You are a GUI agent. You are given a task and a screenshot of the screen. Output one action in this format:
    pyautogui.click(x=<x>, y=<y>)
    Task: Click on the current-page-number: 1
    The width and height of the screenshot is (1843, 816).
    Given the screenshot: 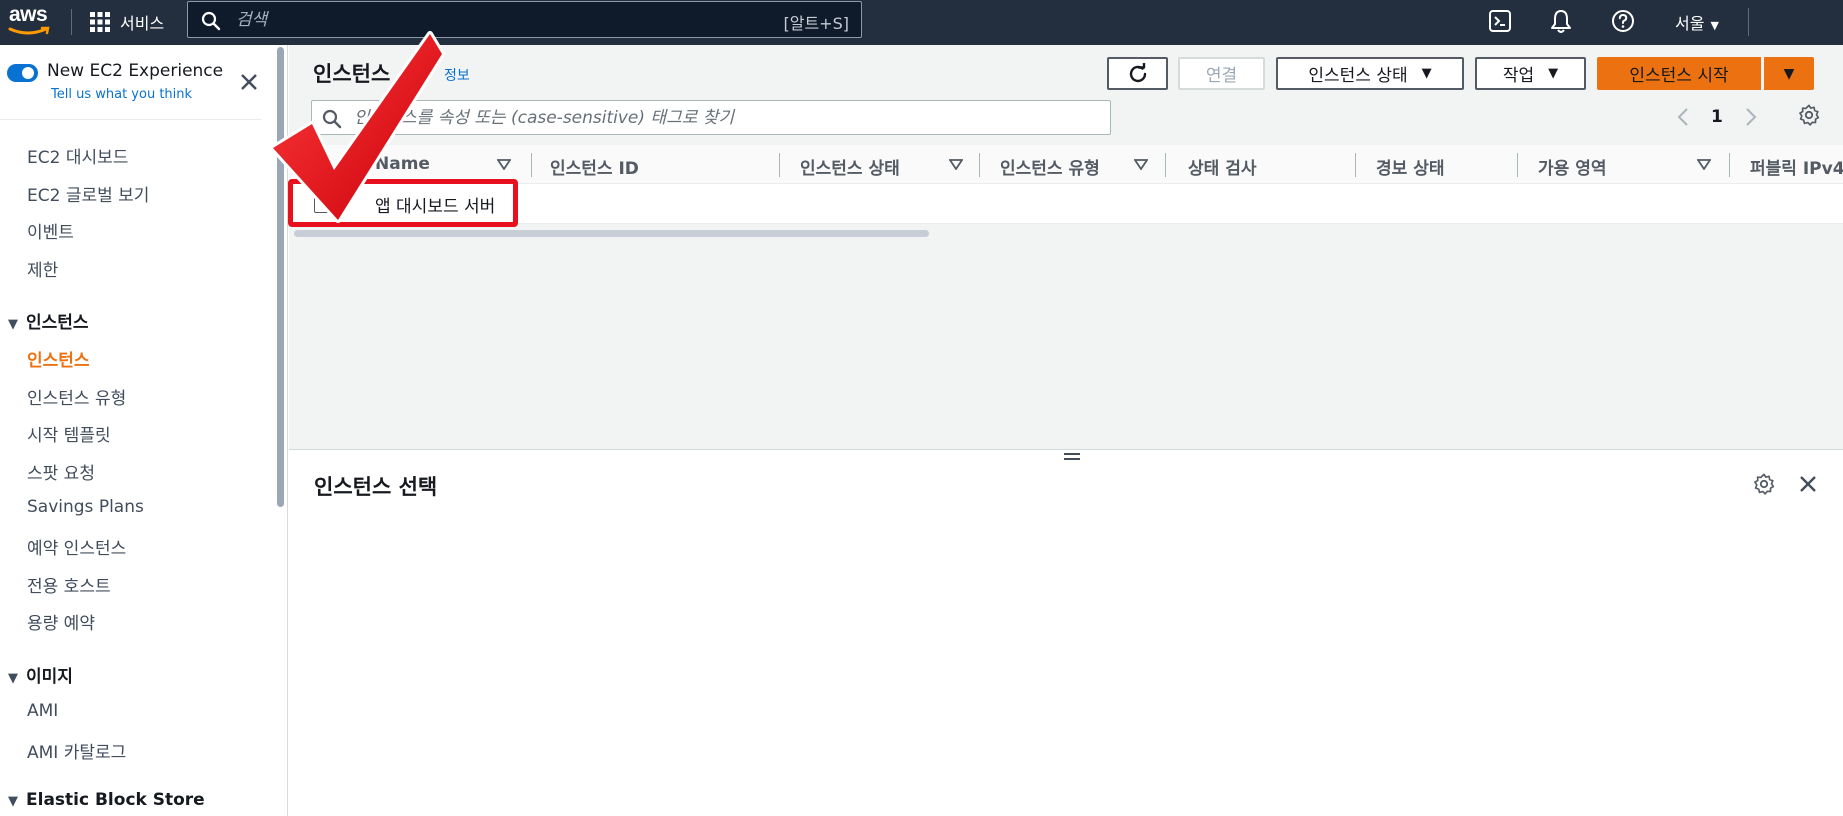 What is the action you would take?
    pyautogui.click(x=1717, y=117)
    